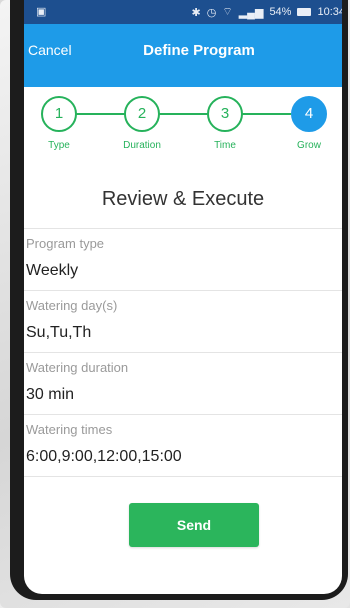 This screenshot has height=608, width=350. Describe the element at coordinates (225, 114) in the screenshot. I see `step-number: 3` at that location.